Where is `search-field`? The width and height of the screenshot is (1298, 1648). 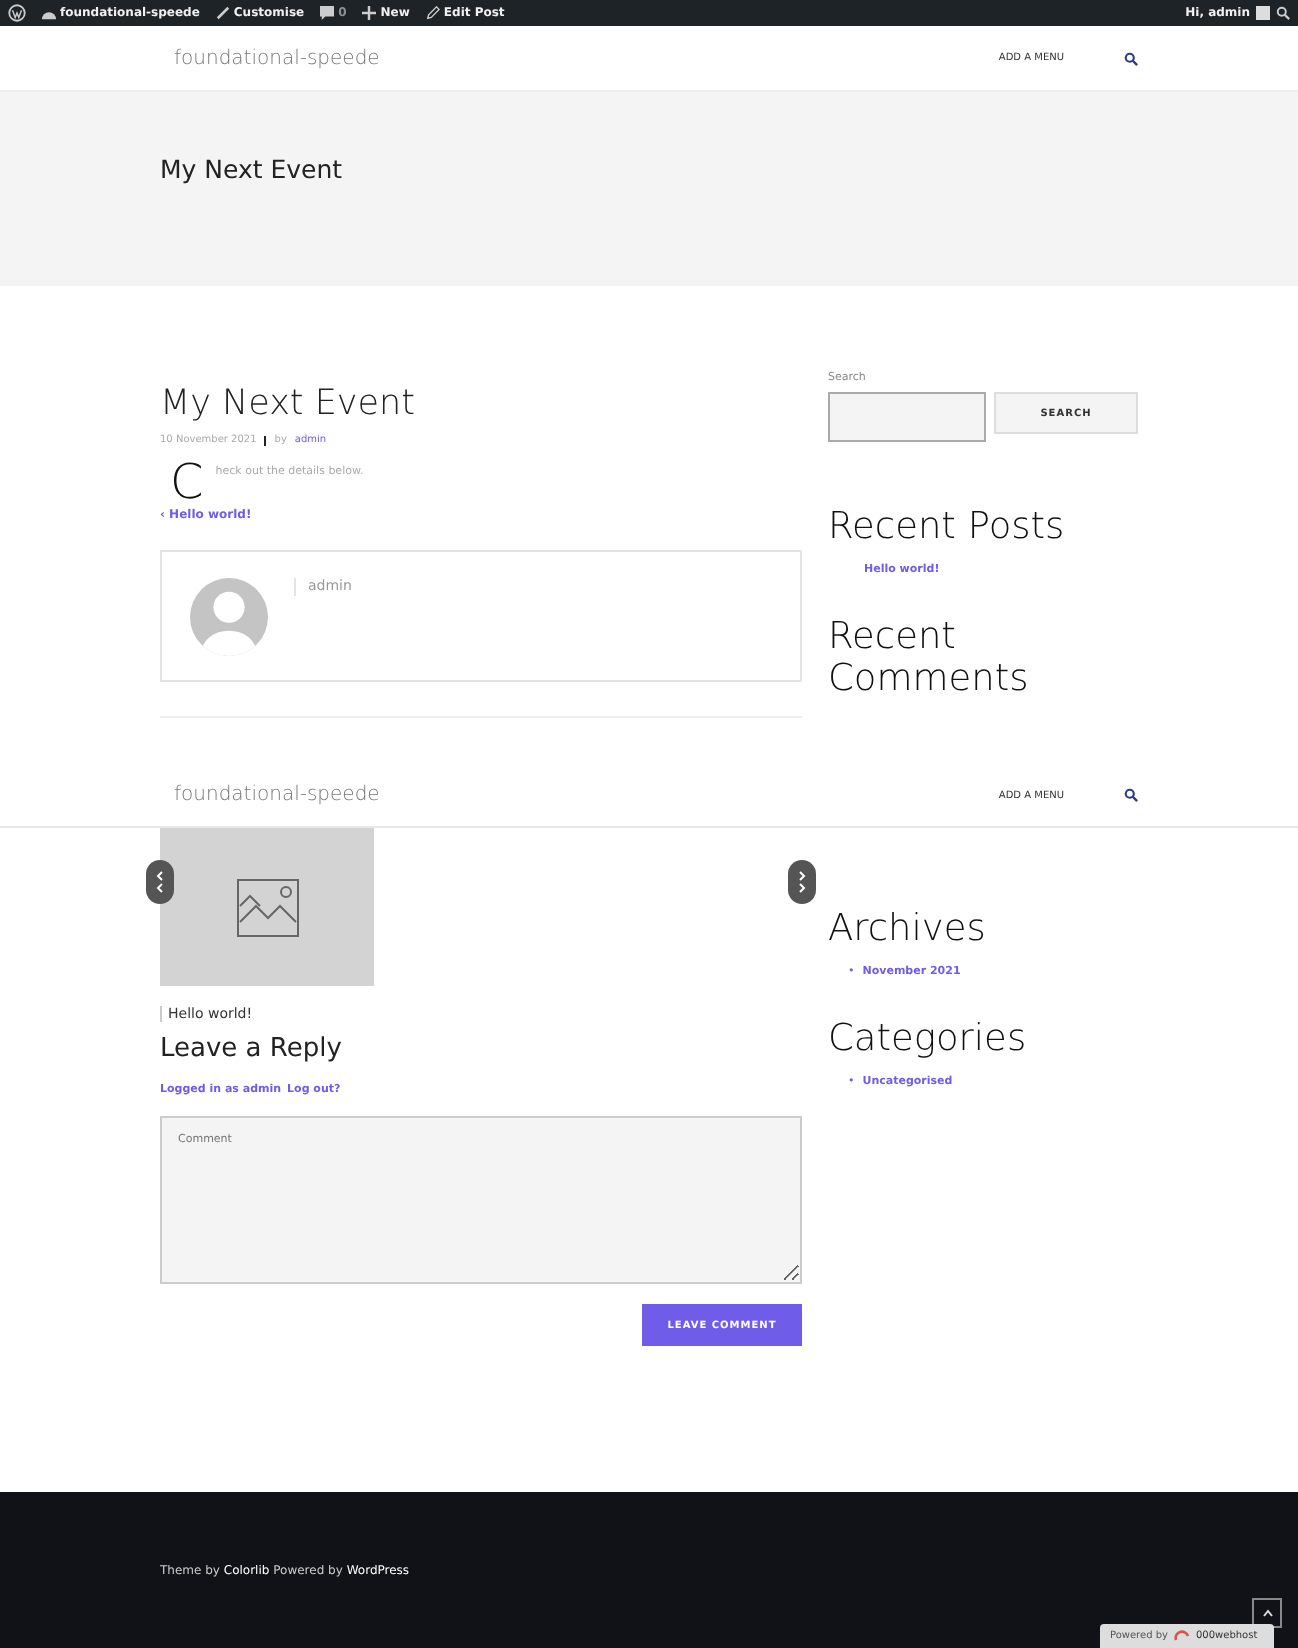 search-field is located at coordinates (907, 417).